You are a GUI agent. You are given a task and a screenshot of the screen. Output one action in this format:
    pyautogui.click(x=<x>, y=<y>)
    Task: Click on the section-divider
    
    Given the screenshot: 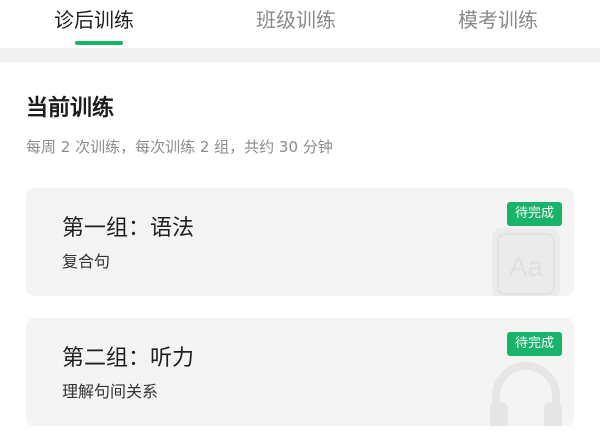 What is the action you would take?
    pyautogui.click(x=300, y=55)
    